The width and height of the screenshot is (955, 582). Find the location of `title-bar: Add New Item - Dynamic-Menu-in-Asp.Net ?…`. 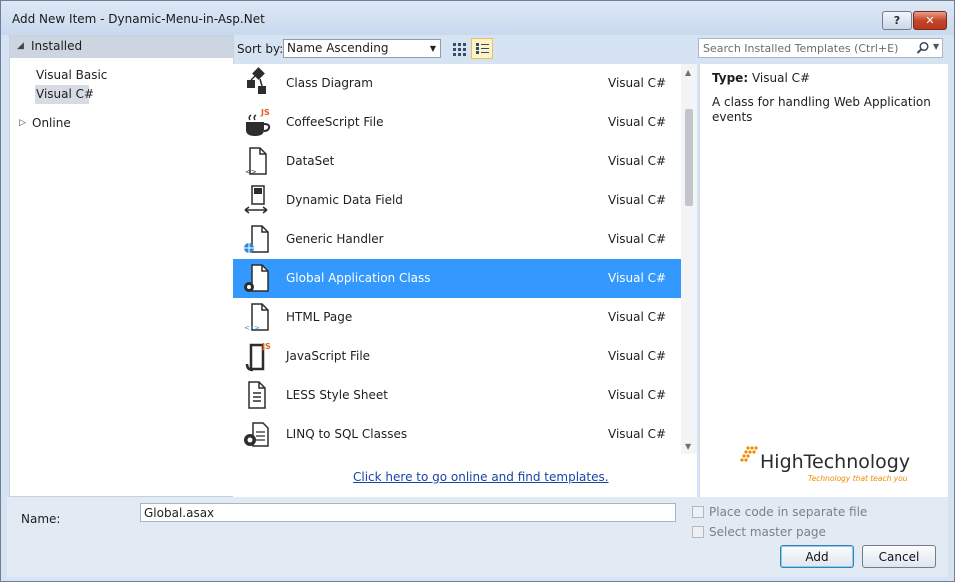

title-bar: Add New Item - Dynamic-Menu-in-Asp.Net ?… is located at coordinates (477, 18).